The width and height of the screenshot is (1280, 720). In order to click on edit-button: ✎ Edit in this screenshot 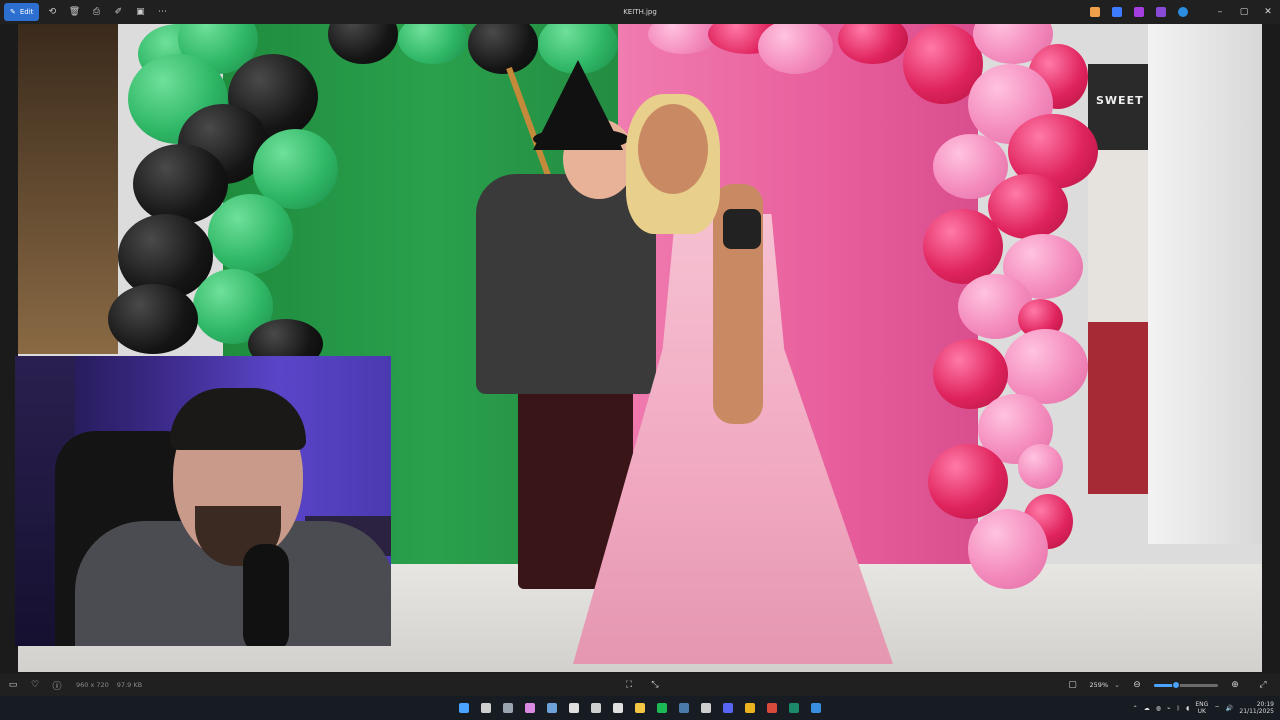, I will do `click(22, 12)`.